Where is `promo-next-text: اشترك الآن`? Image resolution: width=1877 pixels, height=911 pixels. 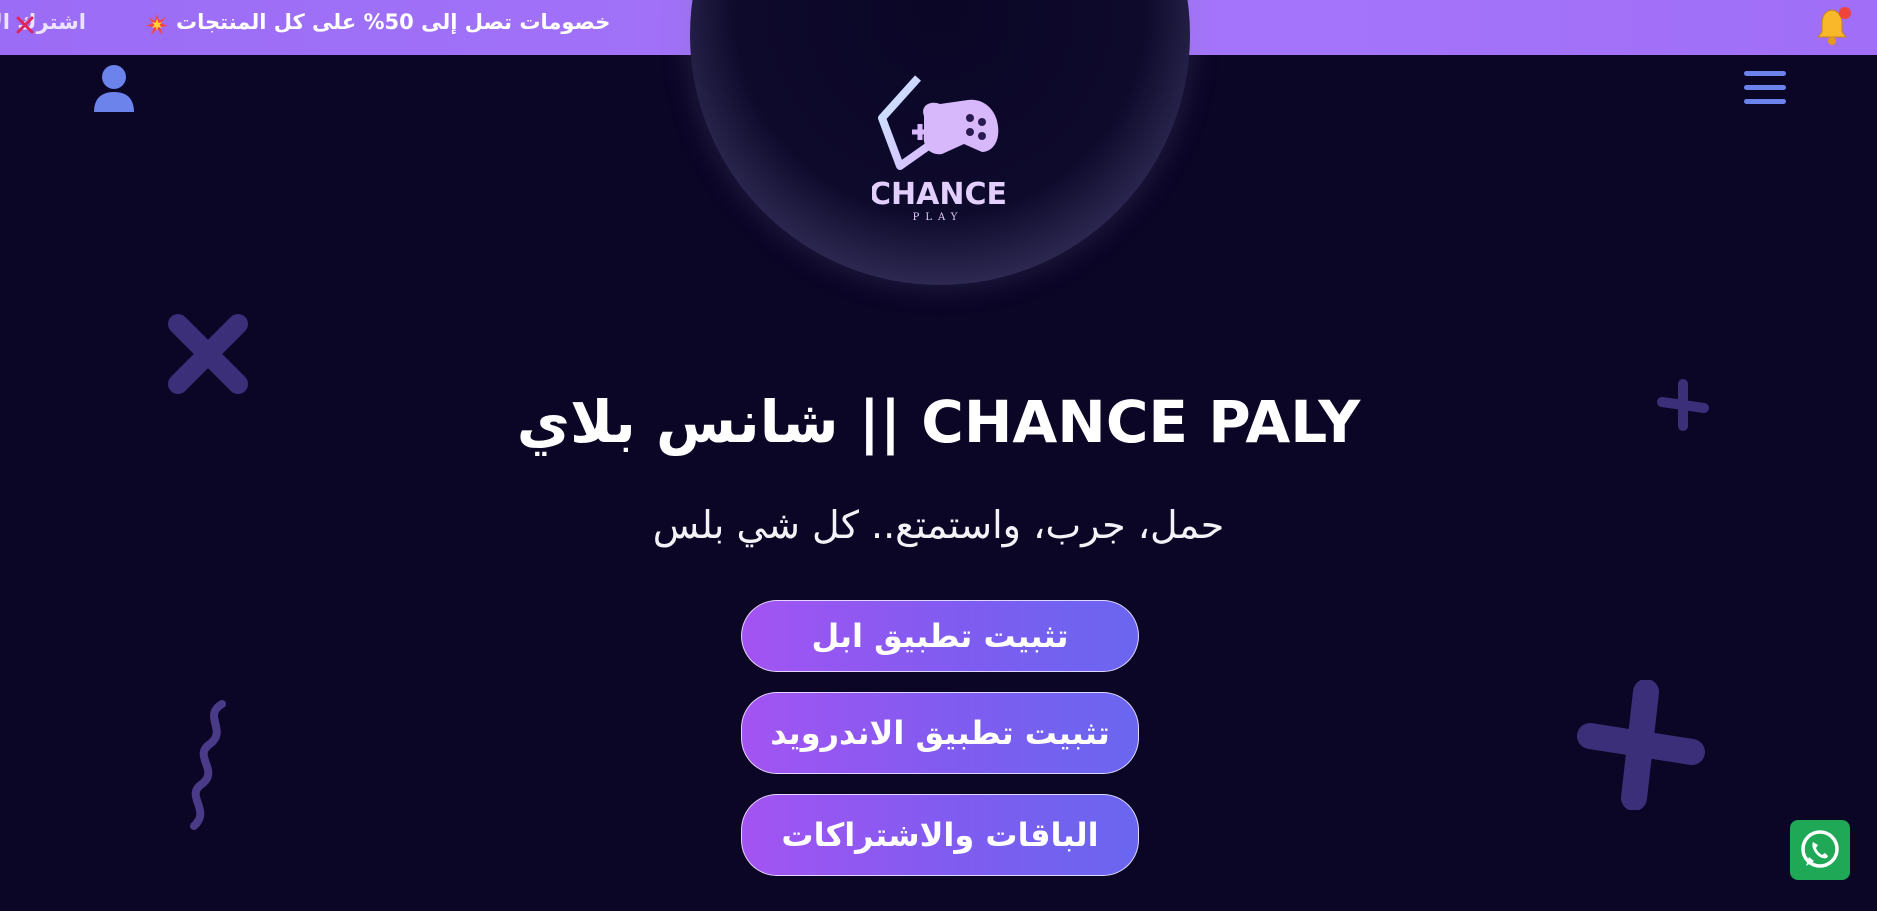 promo-next-text: اشترك الآن is located at coordinates (43, 22).